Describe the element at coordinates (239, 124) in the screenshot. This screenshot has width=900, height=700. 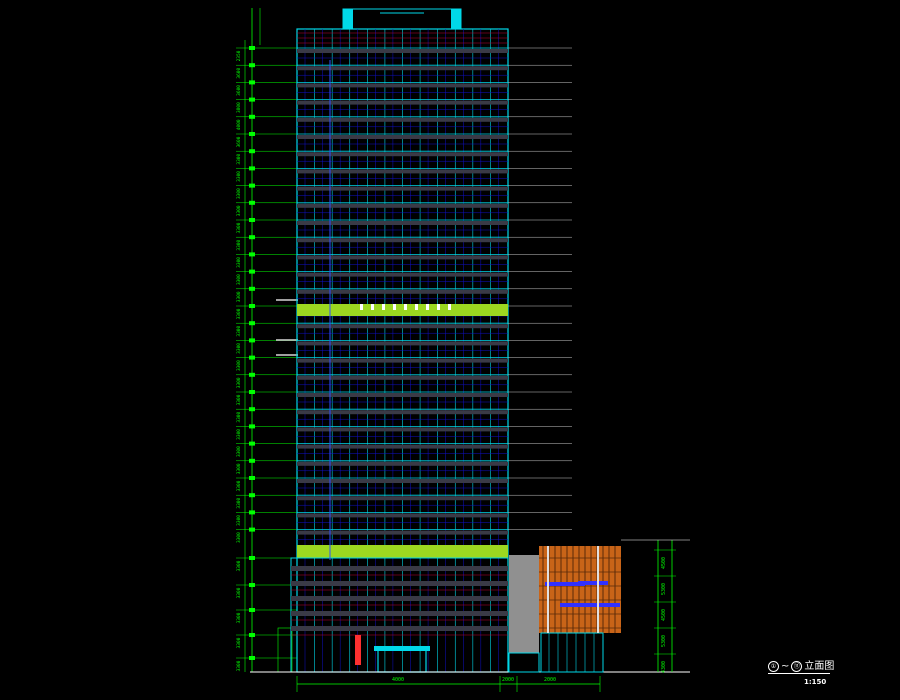
I see `left-dim-text: 4000` at that location.